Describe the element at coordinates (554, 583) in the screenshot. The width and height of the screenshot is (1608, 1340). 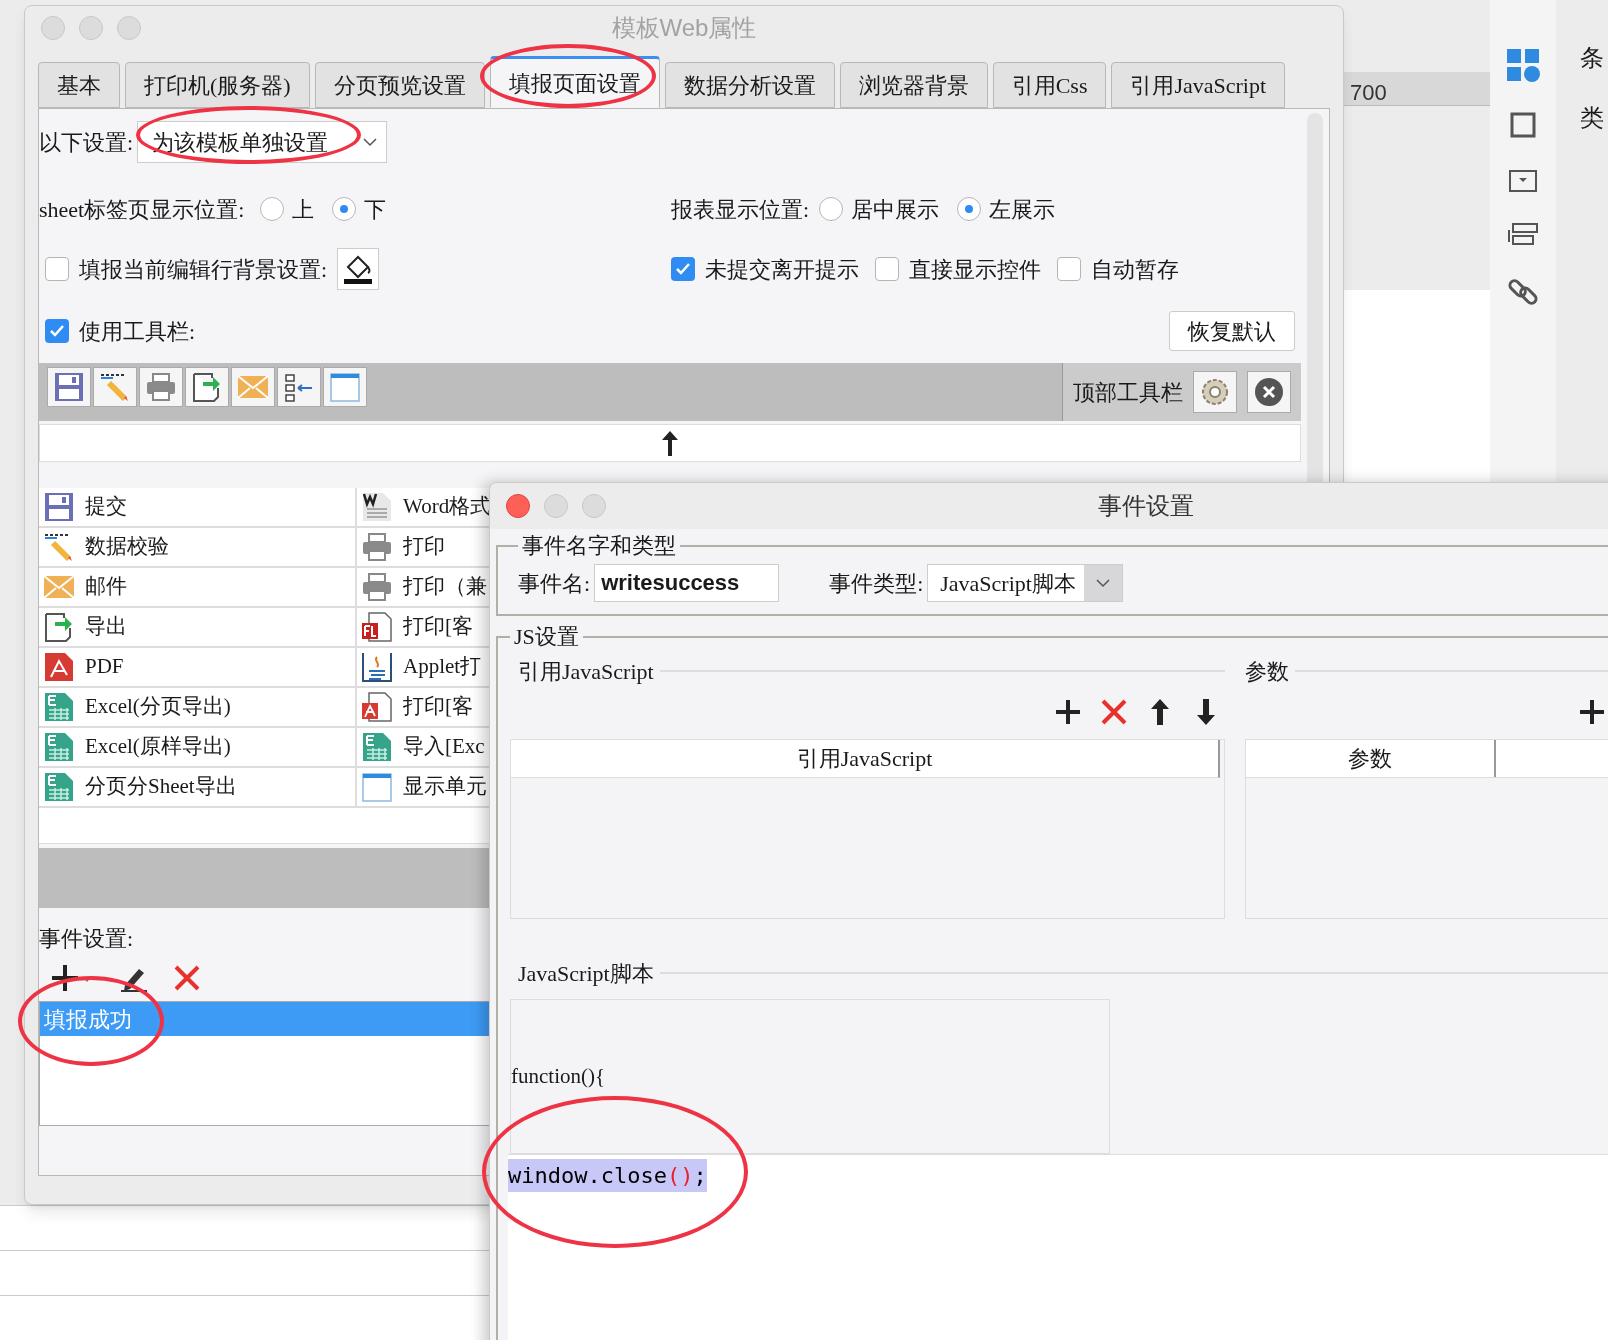
I see `event-name-label: 事件名:` at that location.